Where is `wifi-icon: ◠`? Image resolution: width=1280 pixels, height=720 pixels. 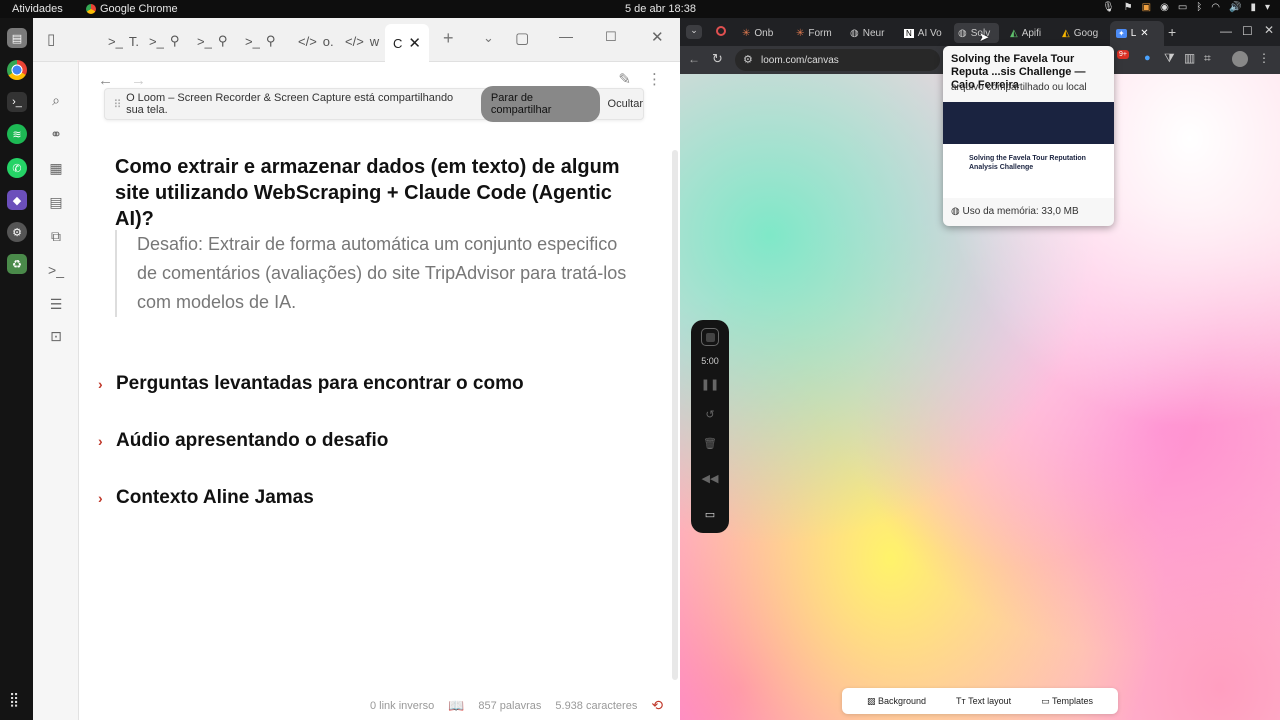 wifi-icon: ◠ is located at coordinates (1215, 7).